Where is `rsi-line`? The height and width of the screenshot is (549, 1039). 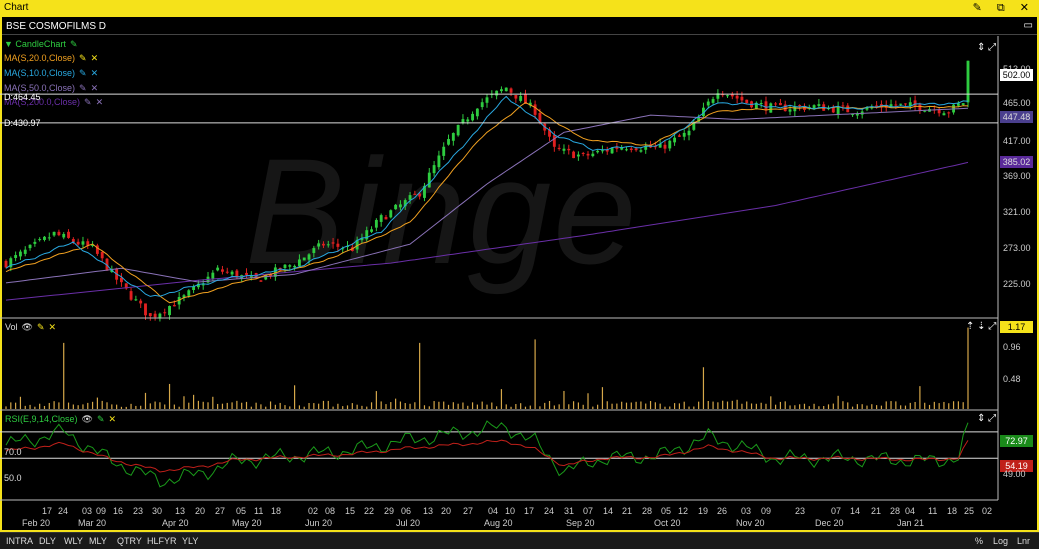
rsi-line is located at coordinates (487, 454).